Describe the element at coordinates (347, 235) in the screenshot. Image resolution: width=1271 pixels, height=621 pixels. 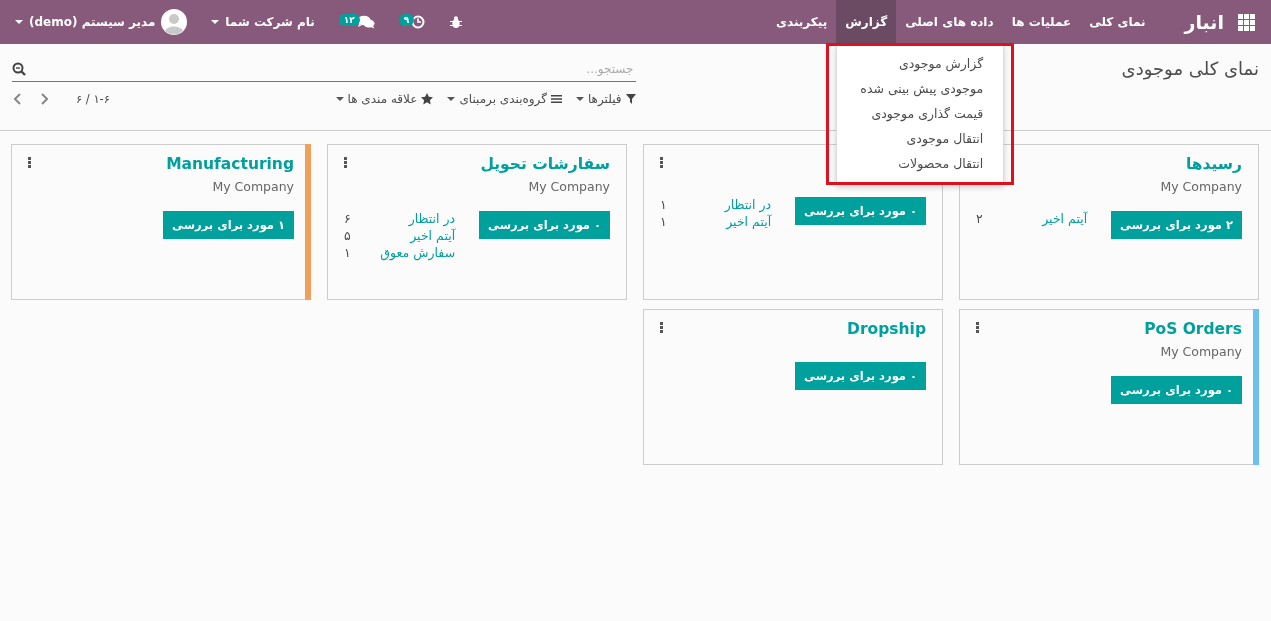
I see `stat-value: ۵` at that location.